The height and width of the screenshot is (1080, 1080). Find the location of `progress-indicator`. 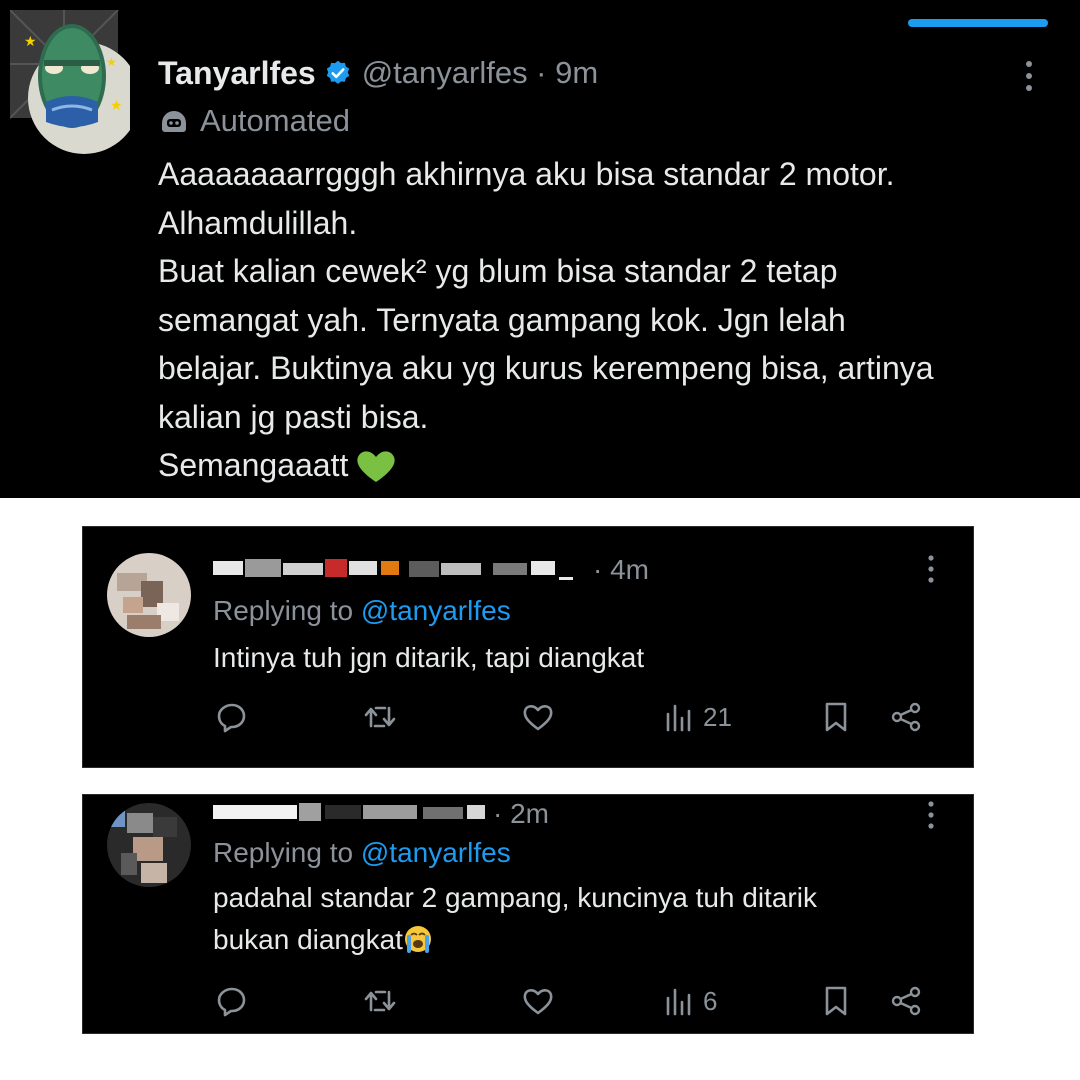

progress-indicator is located at coordinates (978, 23).